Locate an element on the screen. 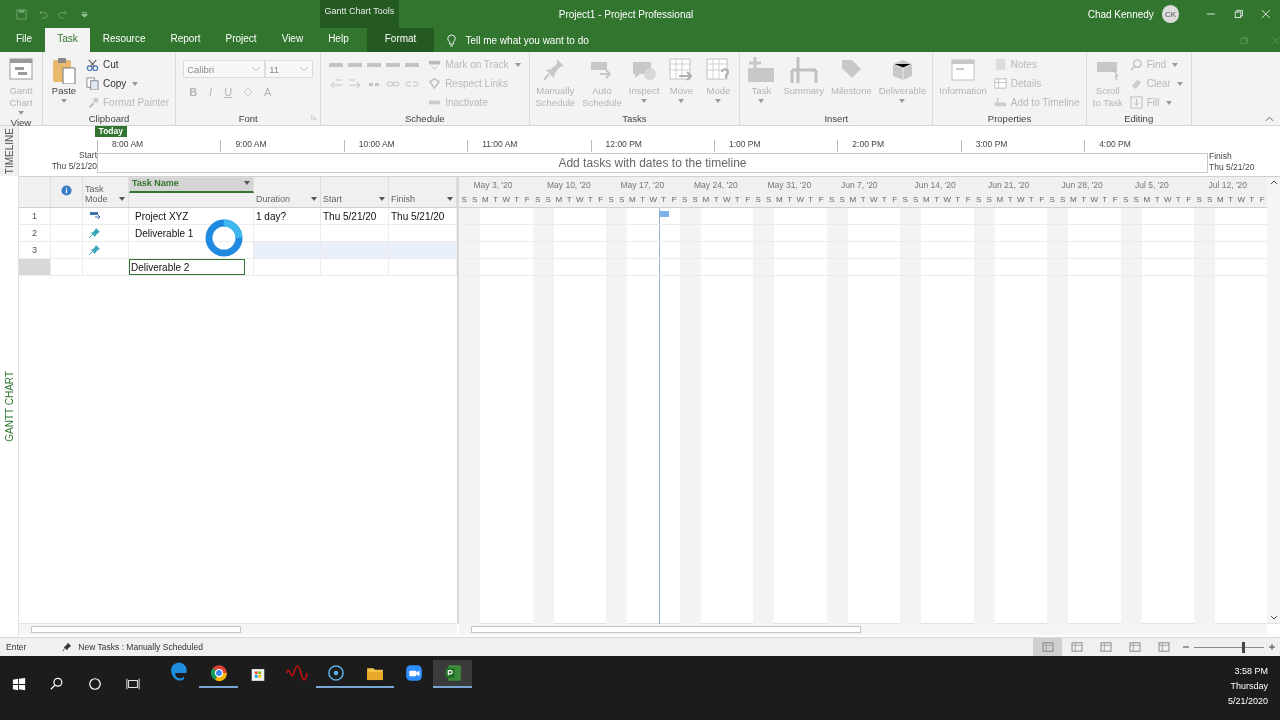  group-label: Schedule is located at coordinates (425, 118).